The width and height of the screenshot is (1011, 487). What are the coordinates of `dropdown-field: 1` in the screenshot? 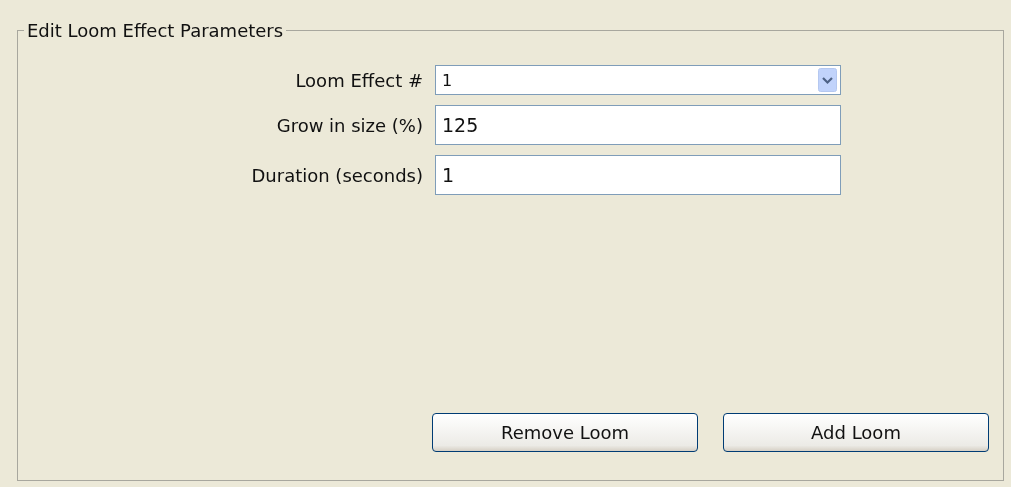 It's located at (638, 80).